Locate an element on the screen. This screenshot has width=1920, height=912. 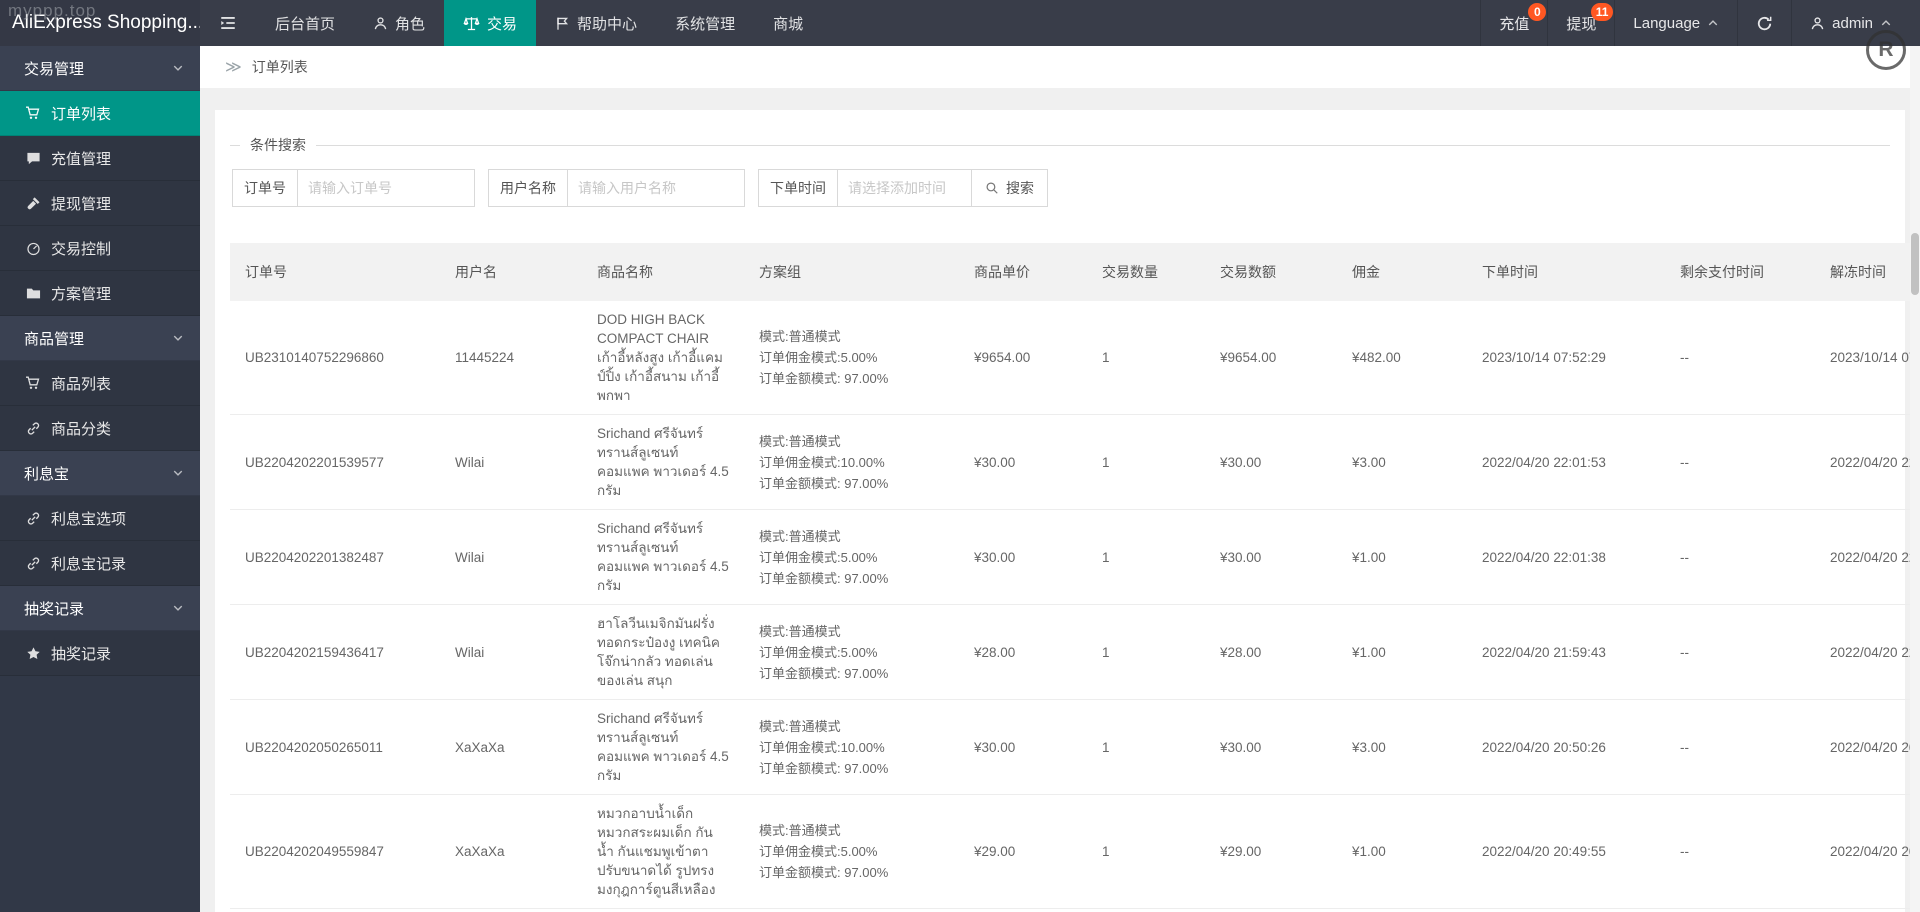
table-header-cell: 交易数量 is located at coordinates (1146, 272).